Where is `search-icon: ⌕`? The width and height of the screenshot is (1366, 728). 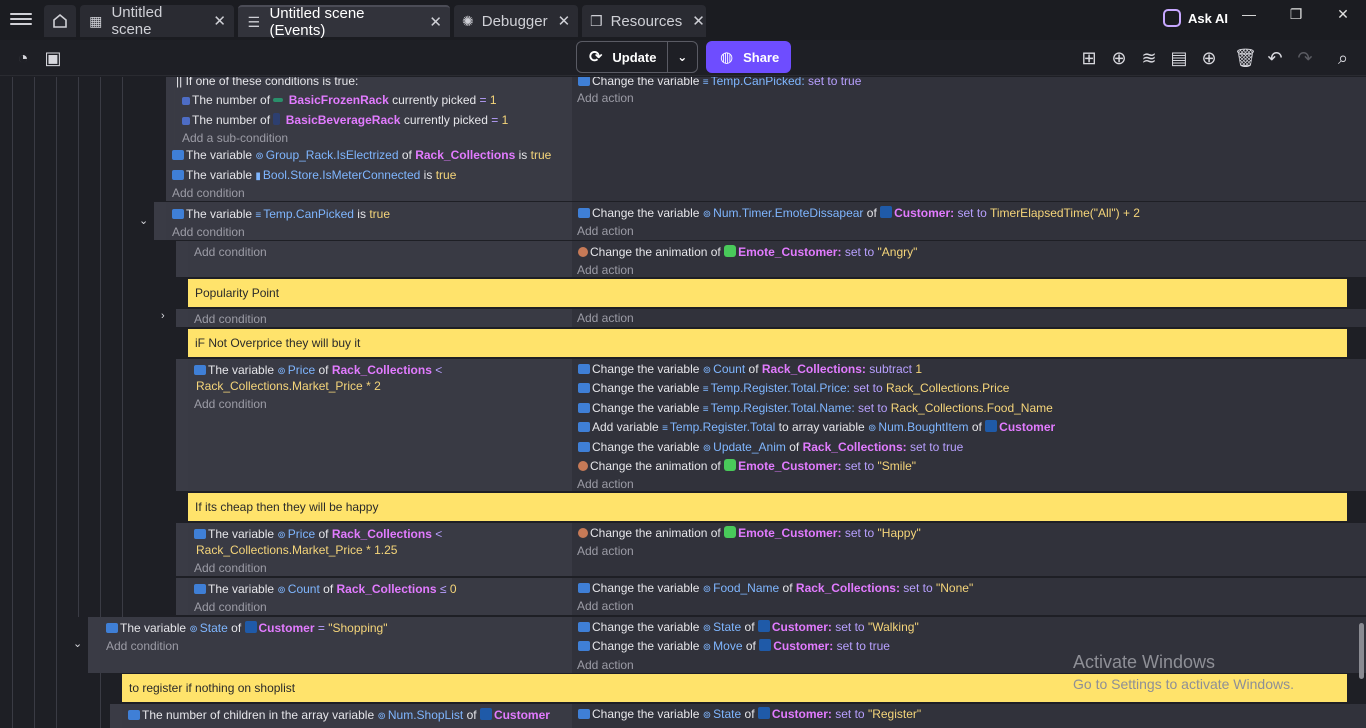 search-icon: ⌕ is located at coordinates (1343, 58).